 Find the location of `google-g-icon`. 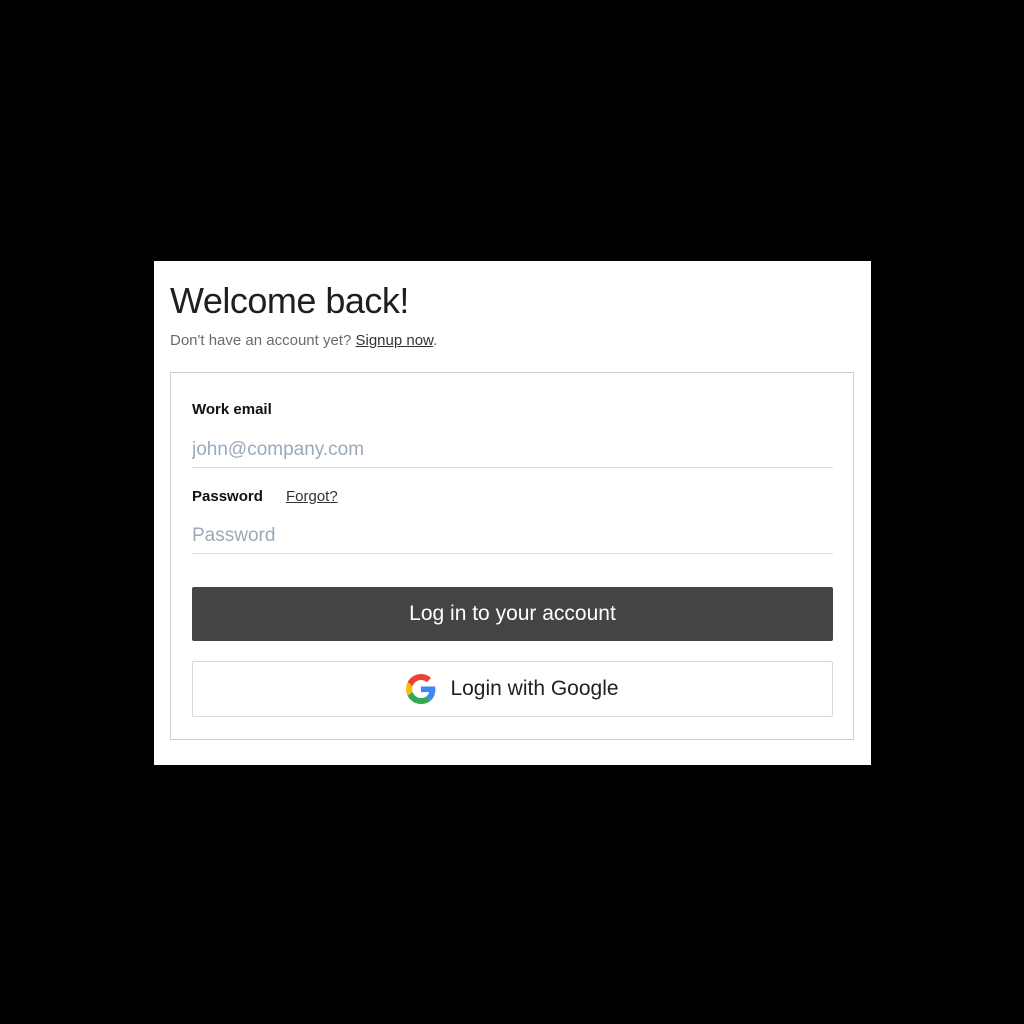

google-g-icon is located at coordinates (421, 689).